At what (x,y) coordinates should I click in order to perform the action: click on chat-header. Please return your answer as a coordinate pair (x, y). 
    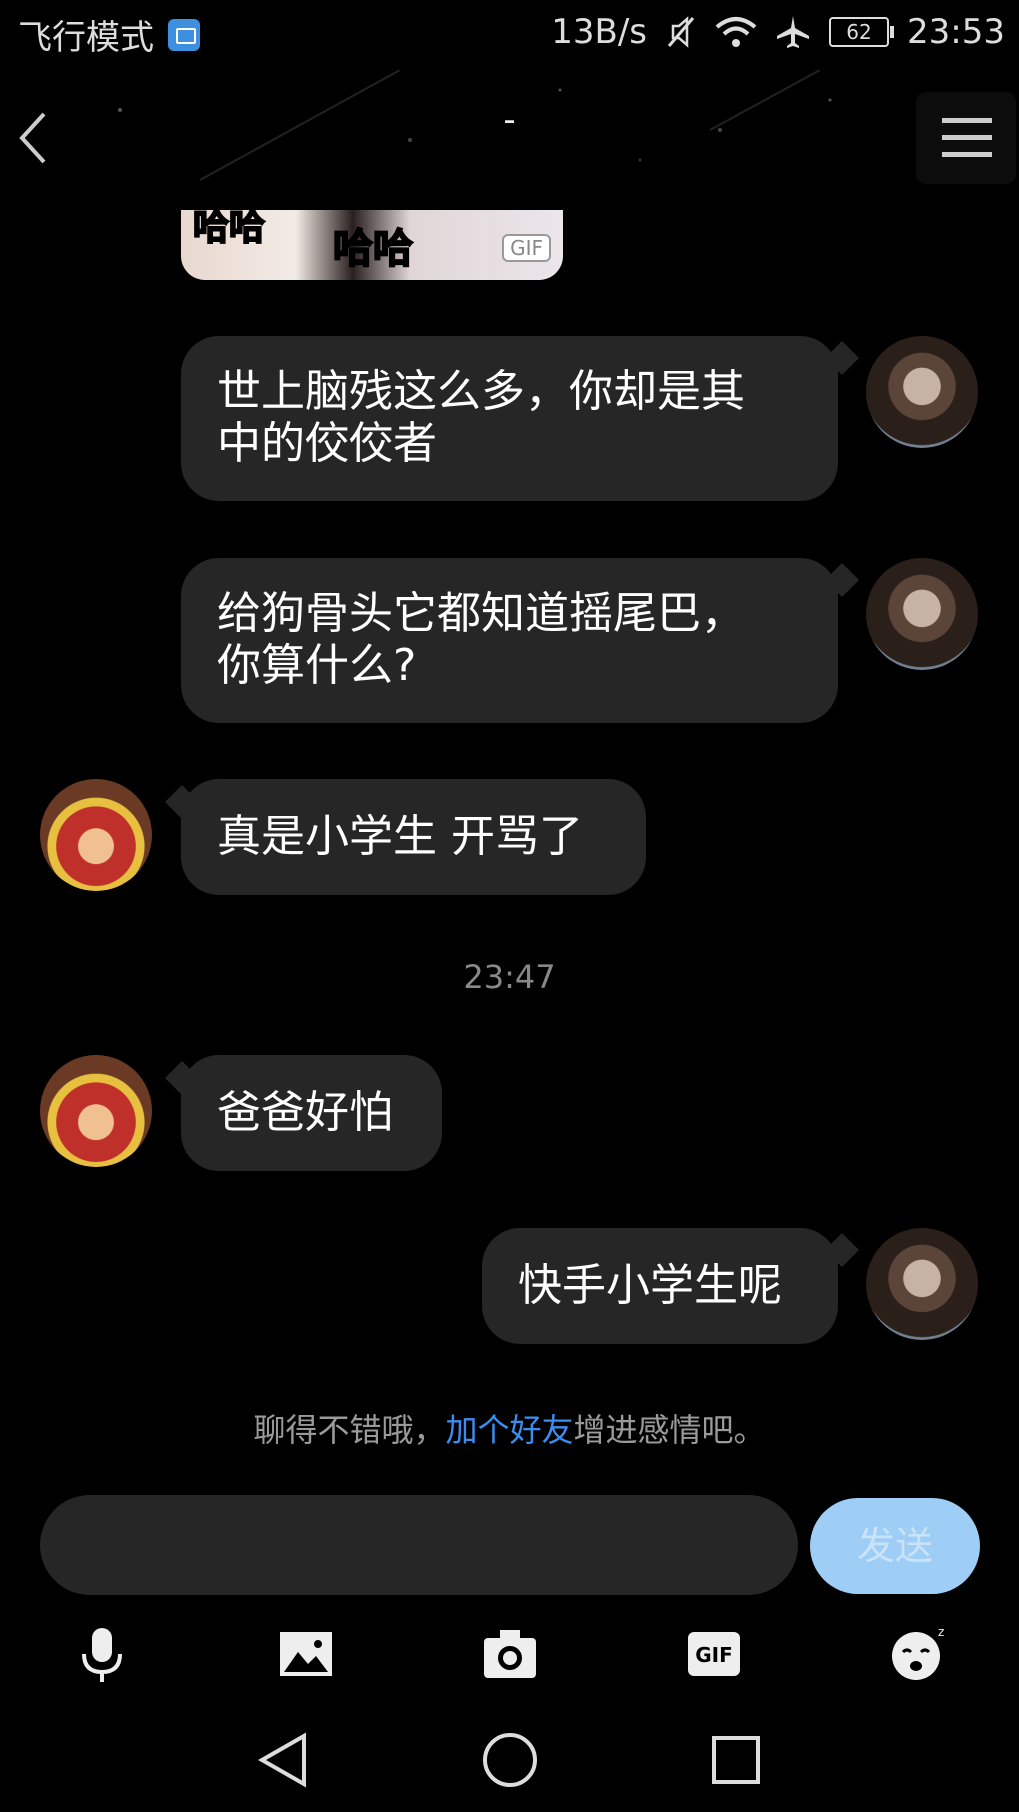
    Looking at the image, I should click on (509, 140).